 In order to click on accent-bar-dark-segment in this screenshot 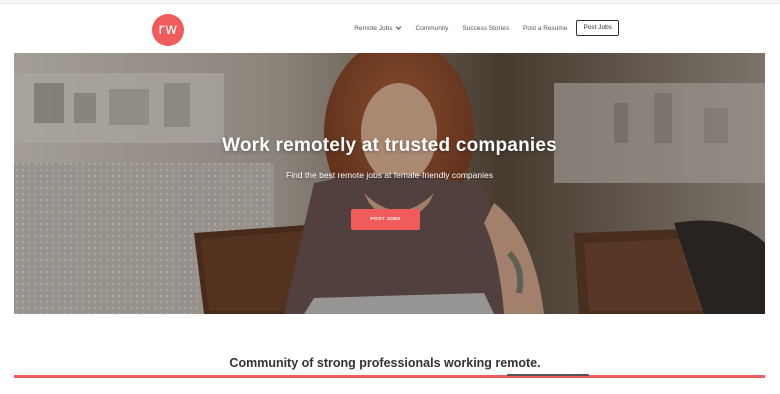, I will do `click(548, 375)`.